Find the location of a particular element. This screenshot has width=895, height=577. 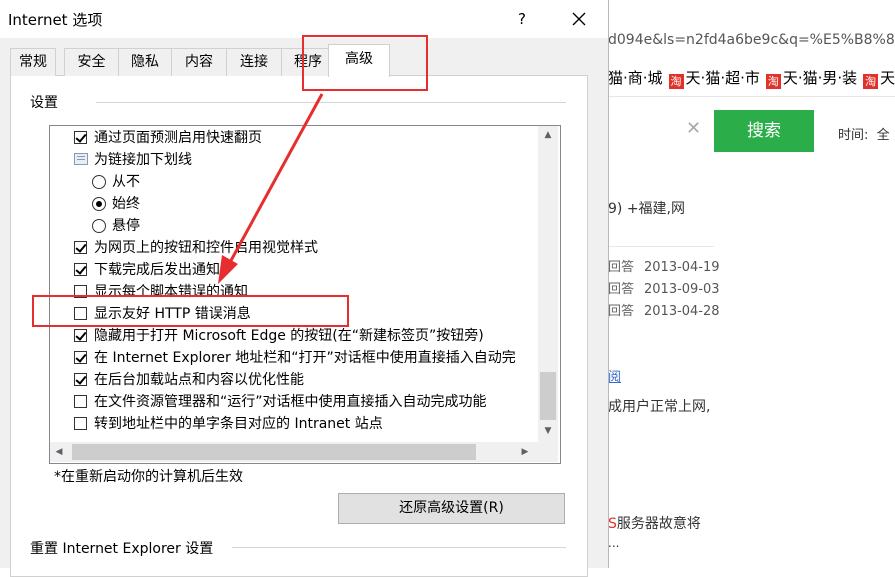

reset-ie-settings-label: 重置 Internet Explorer 设置 is located at coordinates (122, 549).